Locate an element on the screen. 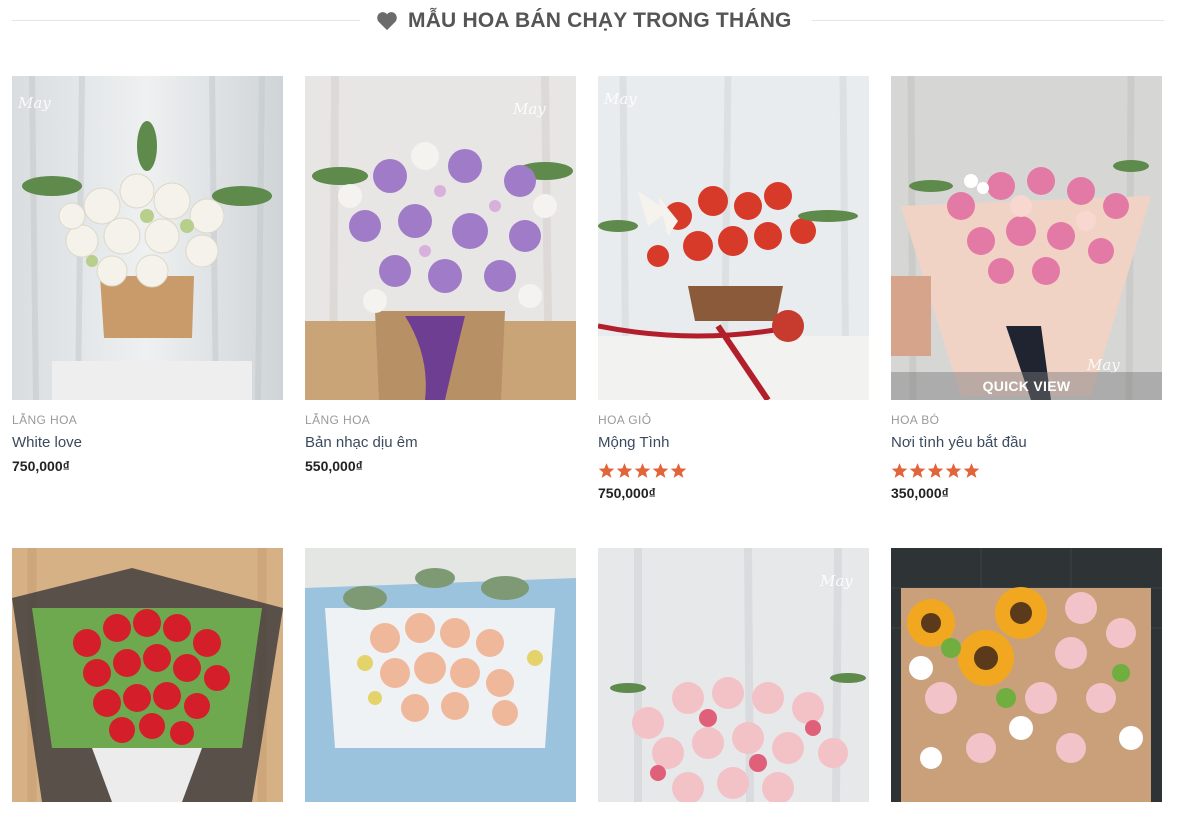 The height and width of the screenshot is (817, 1200). heart-icon is located at coordinates (387, 21).